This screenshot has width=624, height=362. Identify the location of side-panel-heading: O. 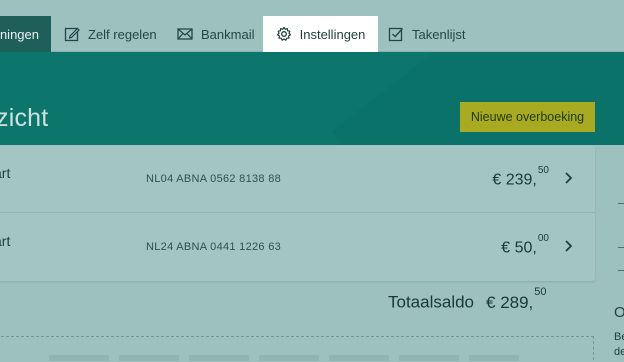
(619, 312).